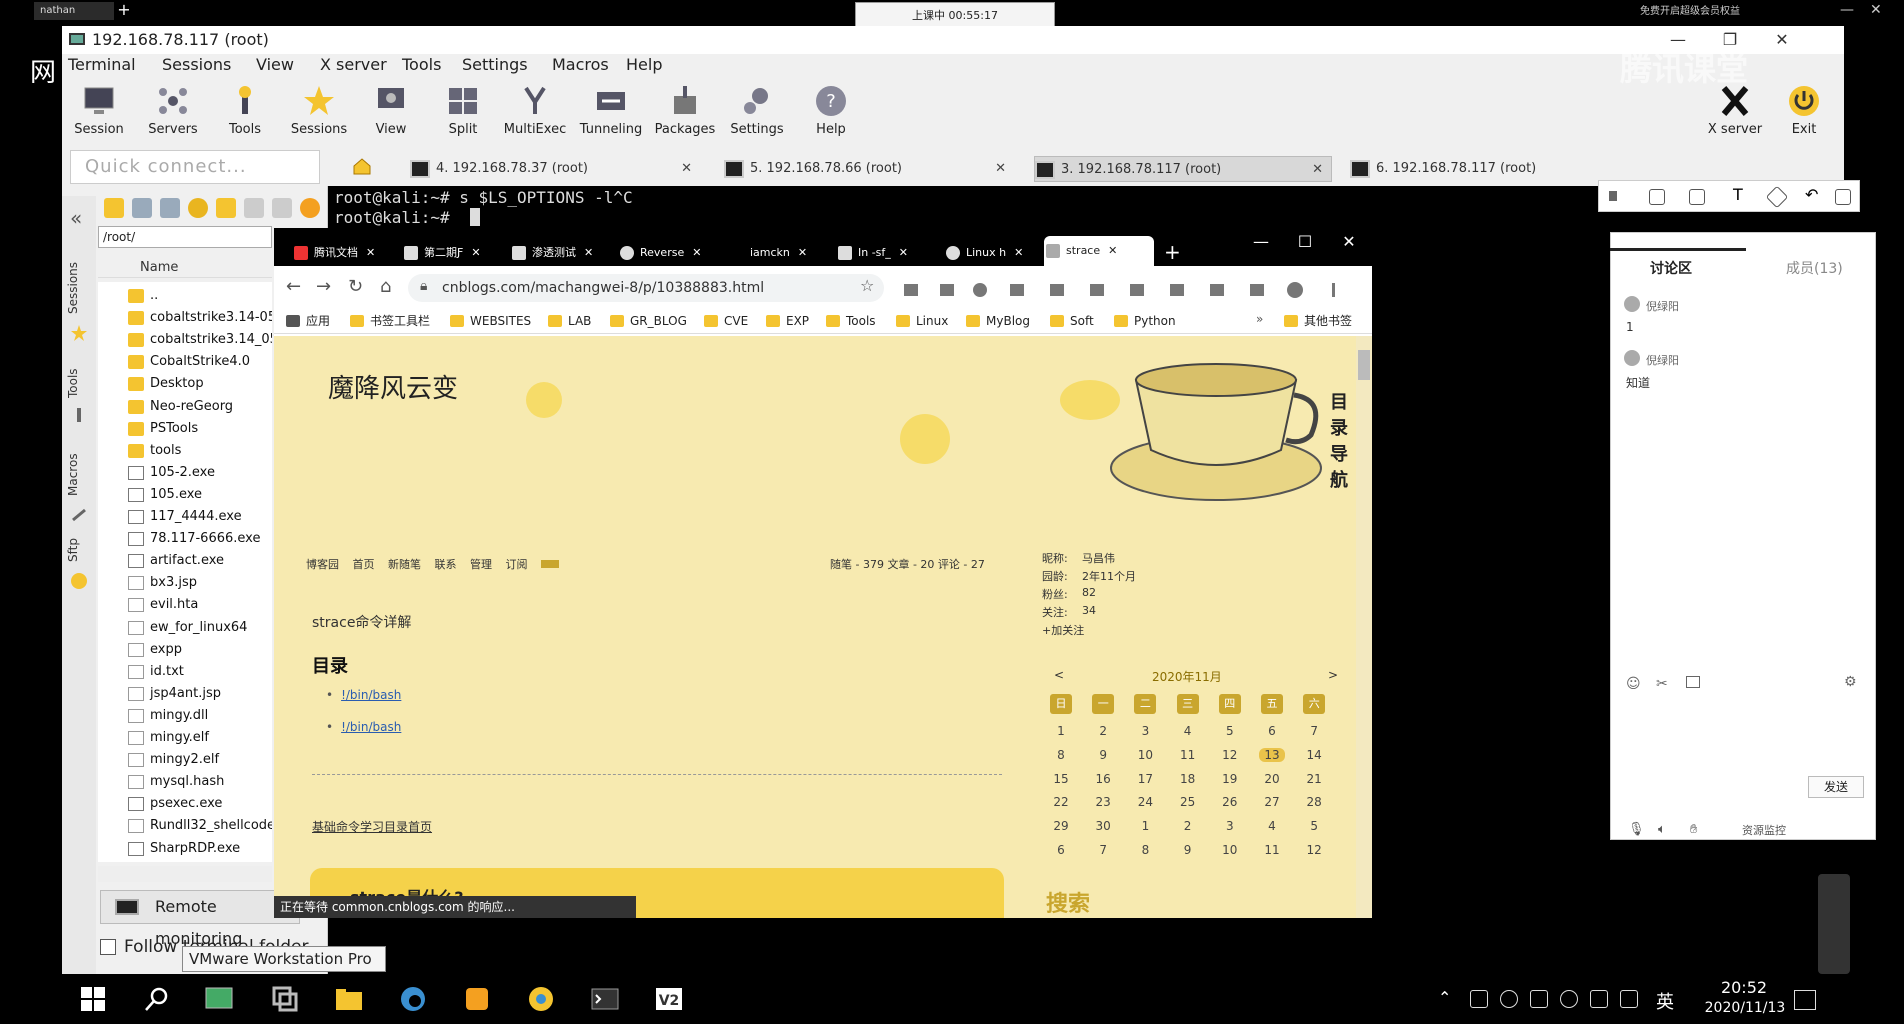 Image resolution: width=1904 pixels, height=1024 pixels. I want to click on xserver-button: X server, so click(1735, 110).